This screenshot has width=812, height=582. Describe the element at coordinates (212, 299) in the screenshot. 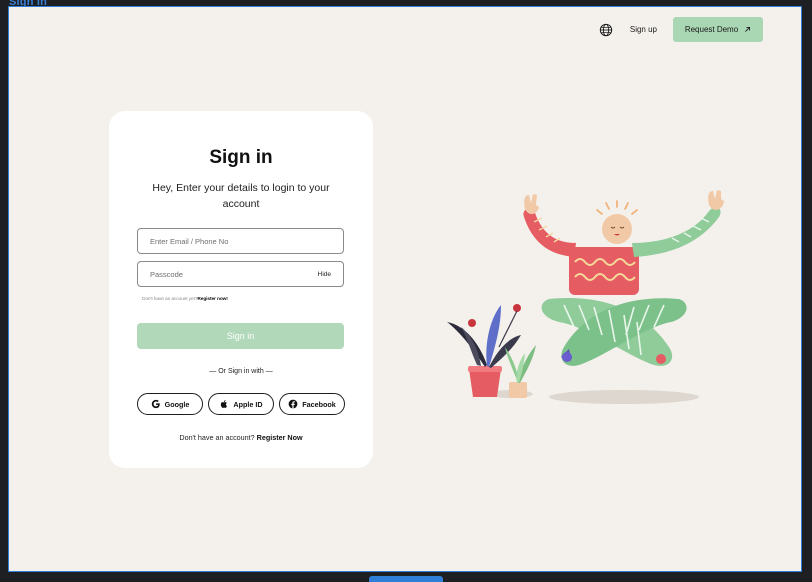

I see `register-now-link: Register now!` at that location.